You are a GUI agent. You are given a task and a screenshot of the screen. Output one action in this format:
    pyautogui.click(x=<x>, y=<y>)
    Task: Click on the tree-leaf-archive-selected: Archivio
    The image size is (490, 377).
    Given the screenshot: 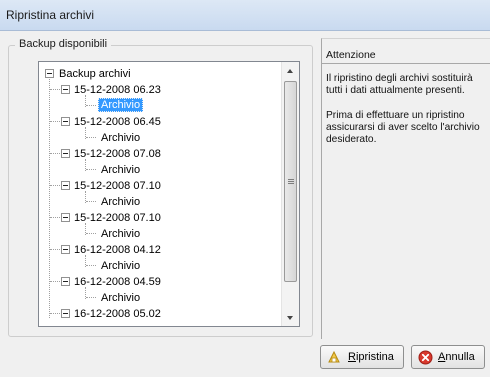 What is the action you would take?
    pyautogui.click(x=121, y=105)
    